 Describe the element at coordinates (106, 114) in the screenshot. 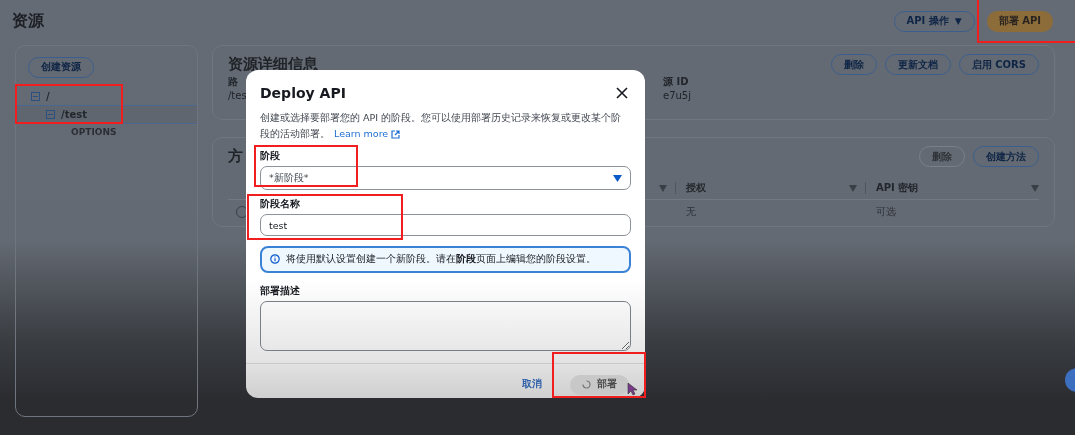

I see `tree-item: /test` at that location.